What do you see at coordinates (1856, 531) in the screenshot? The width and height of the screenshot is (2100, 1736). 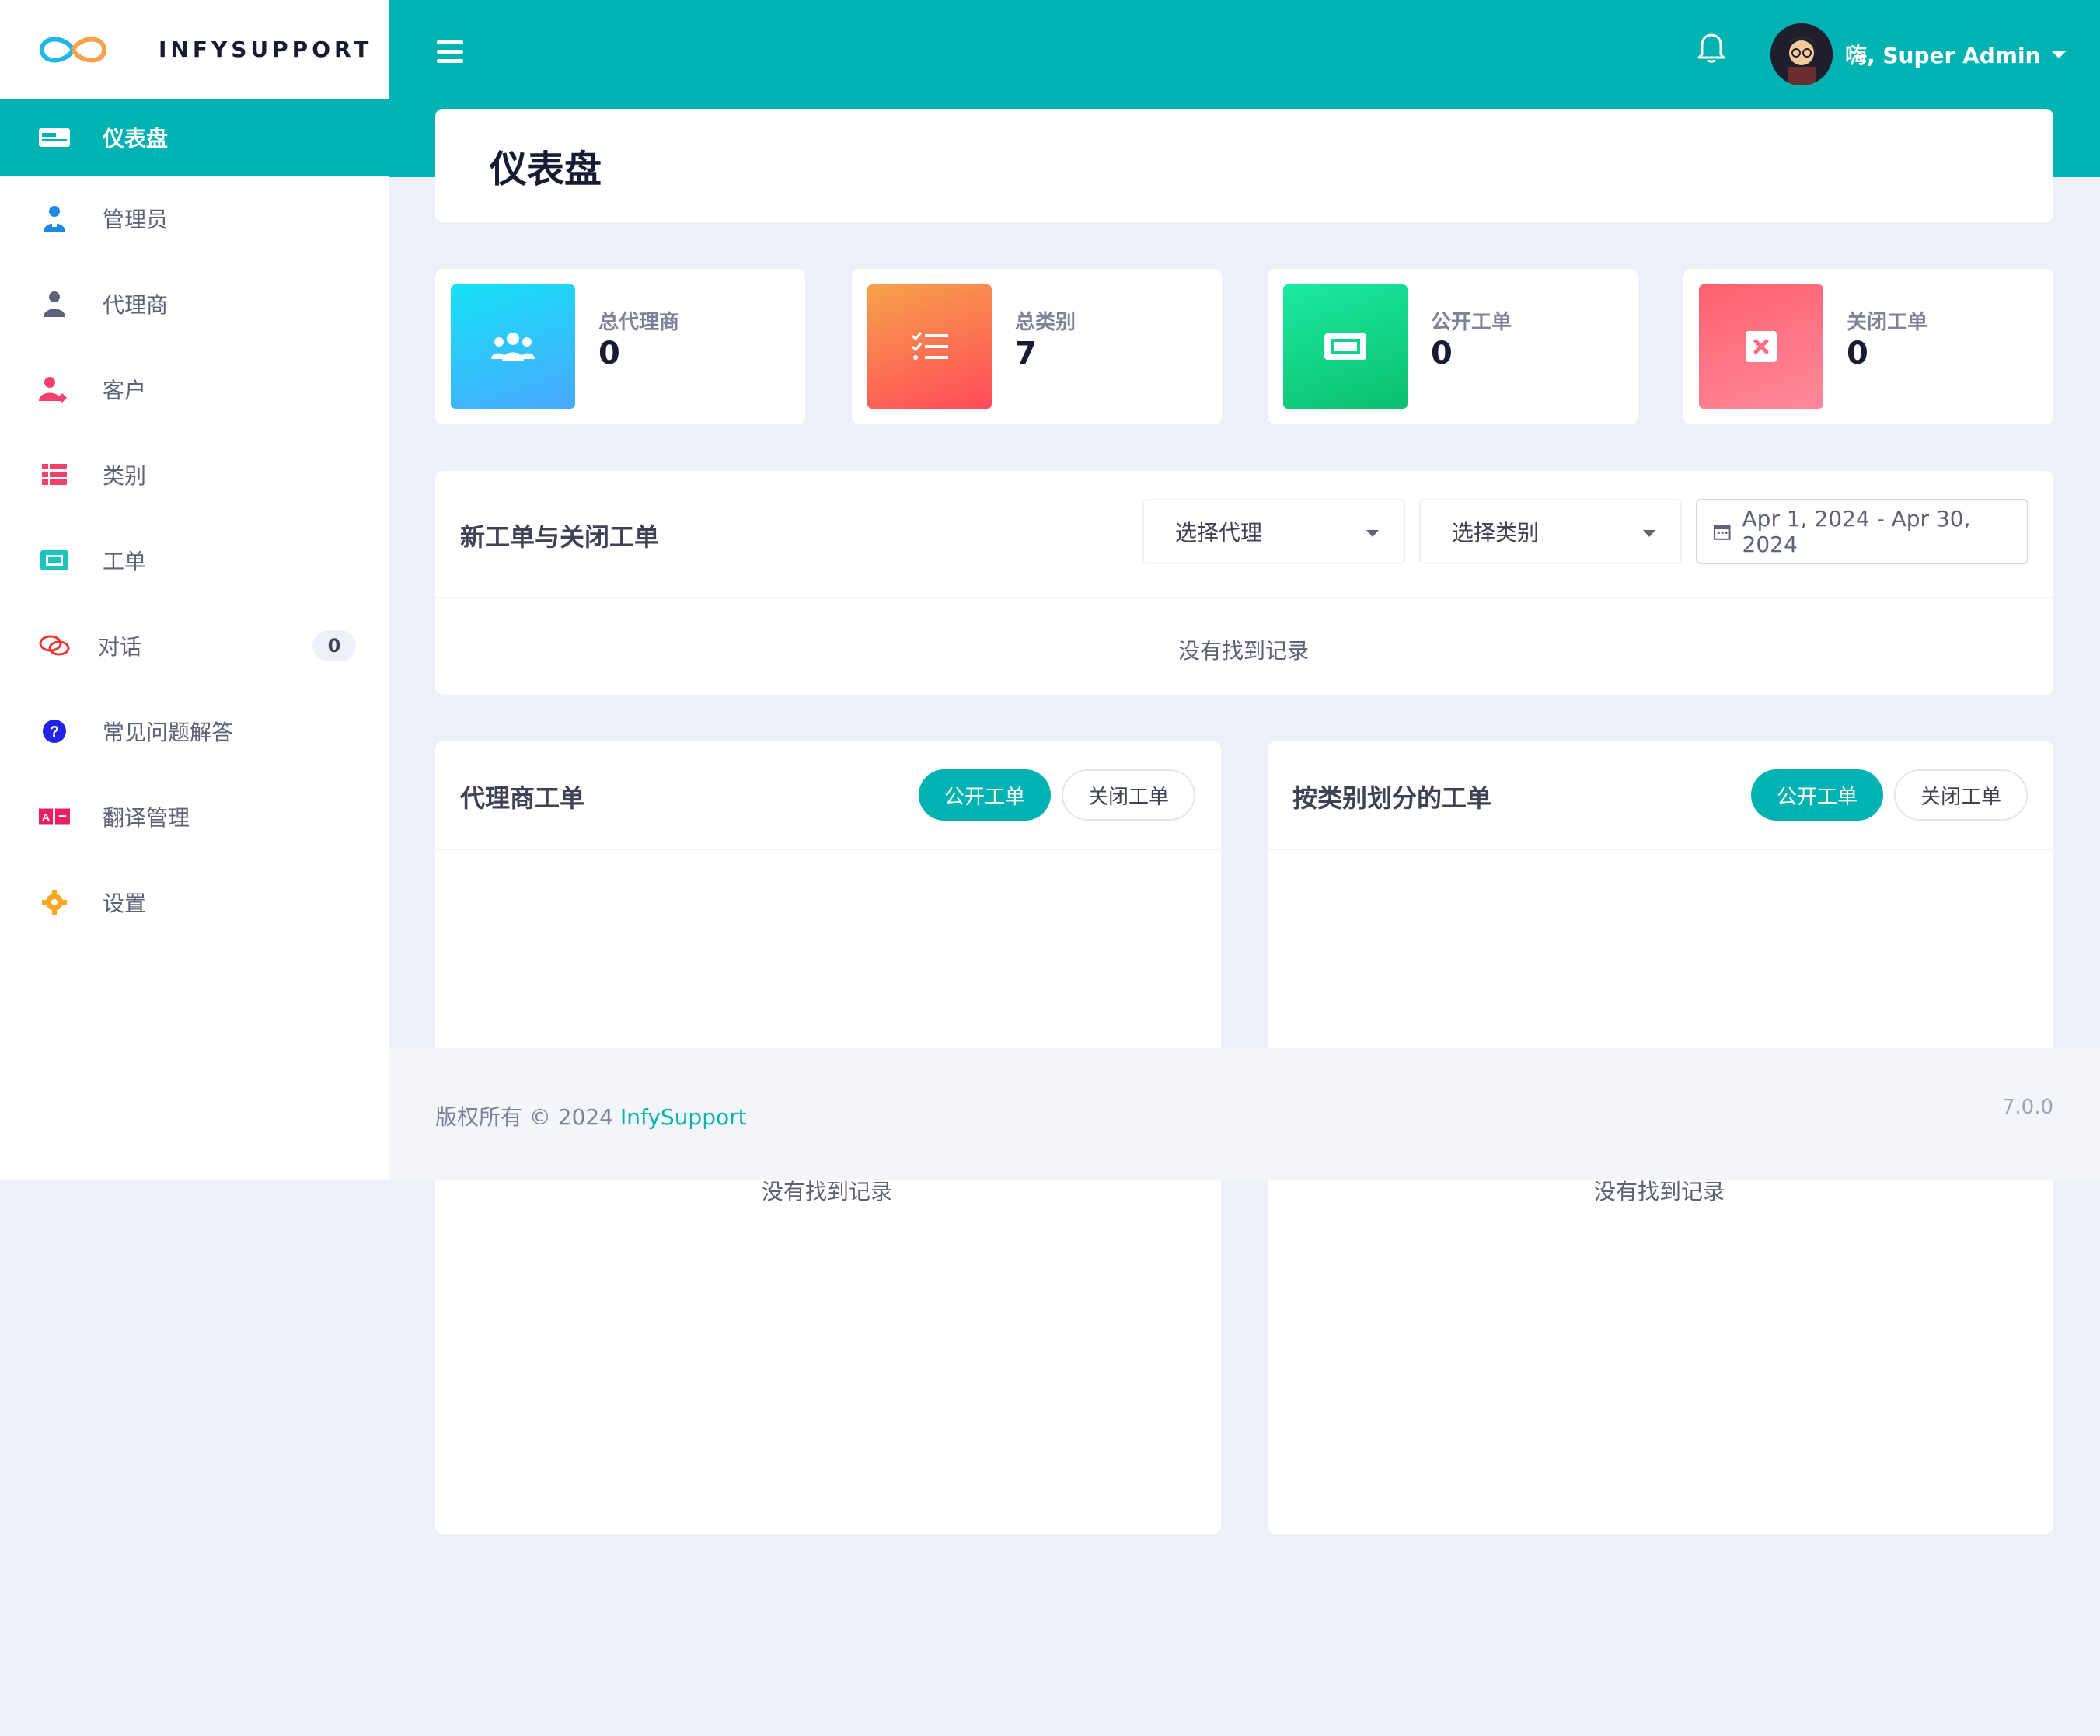 I see `date-range-value: Apr 1, 2024 - Apr 30, 2024` at bounding box center [1856, 531].